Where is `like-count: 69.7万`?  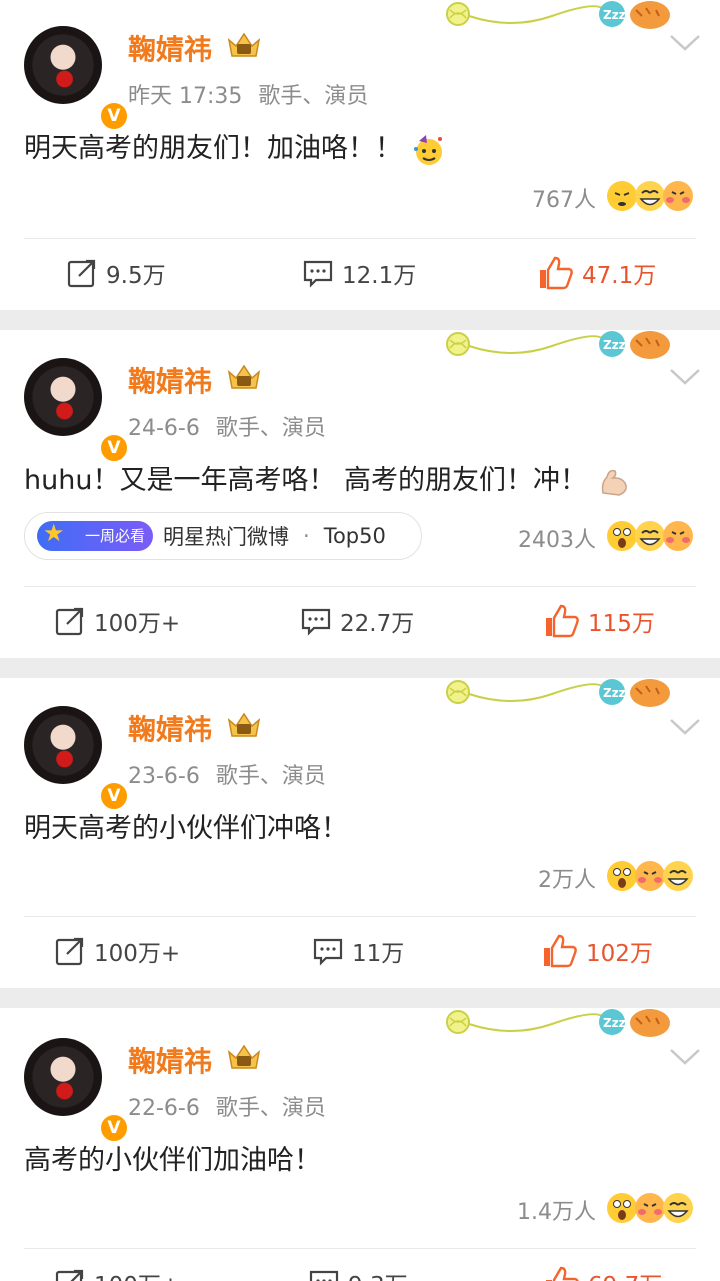 like-count: 69.7万 is located at coordinates (625, 1273).